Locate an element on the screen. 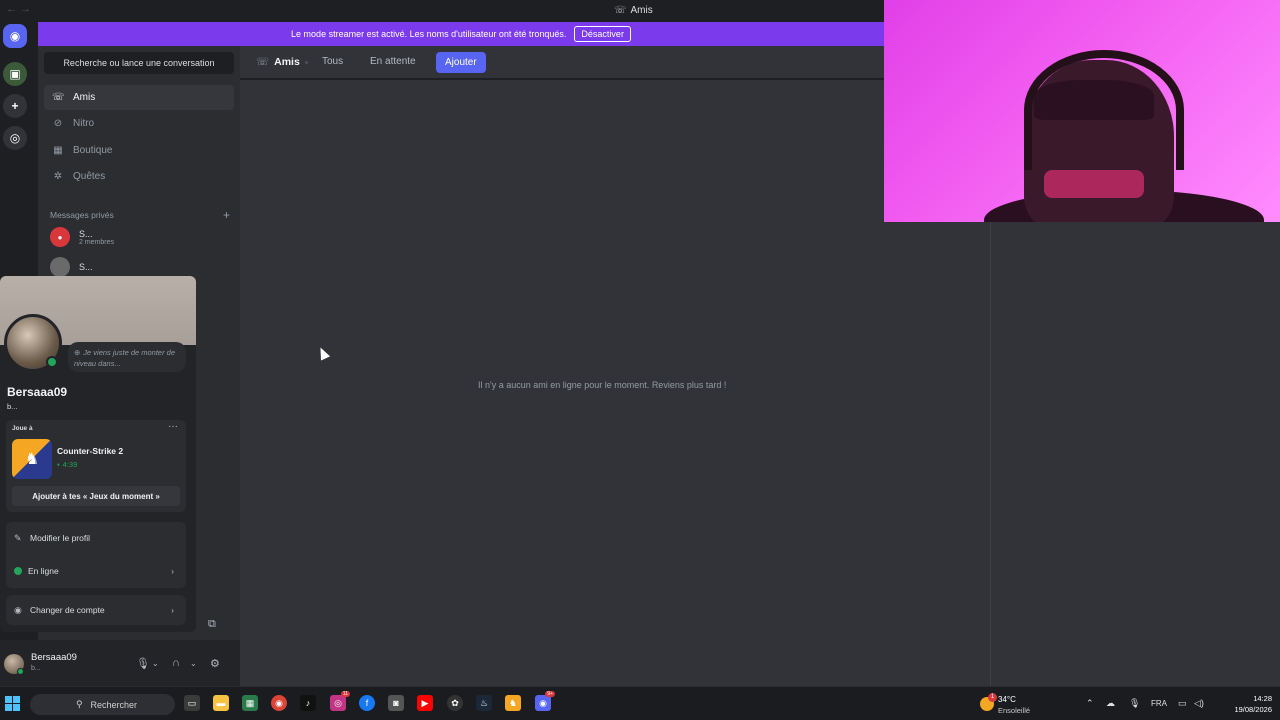 Image resolution: width=1280 pixels, height=720 pixels. profile-menu: ✎ Modifier le profil En ligne › is located at coordinates (96, 555).